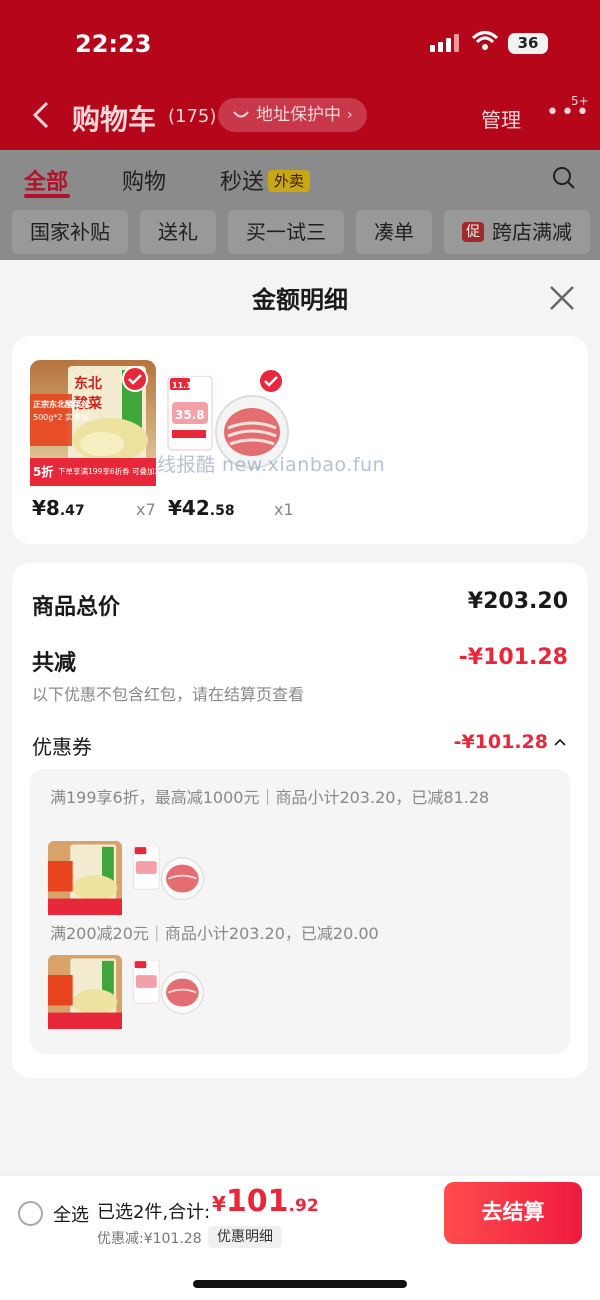 This screenshot has width=600, height=1300. I want to click on tab-instant-delivery-label: 秒送, so click(242, 182).